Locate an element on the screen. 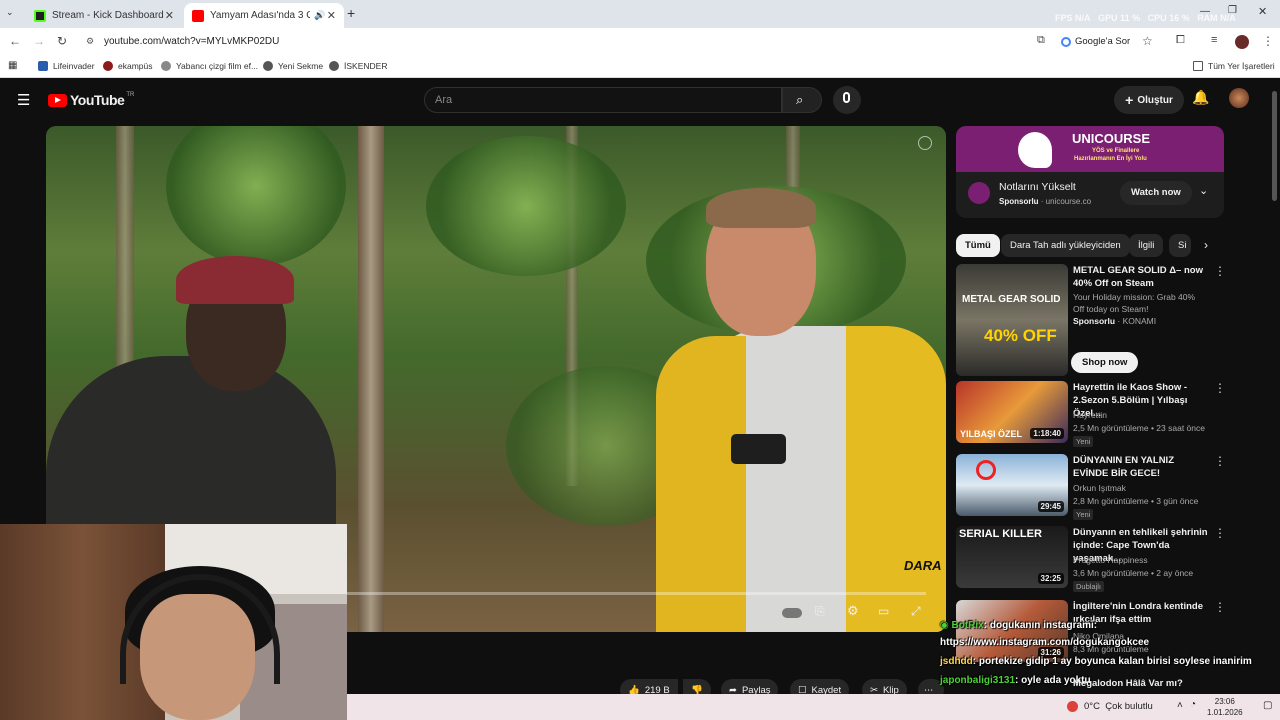 This screenshot has height=720, width=1280. browser-menu-icon: ⋮ is located at coordinates (1268, 41).